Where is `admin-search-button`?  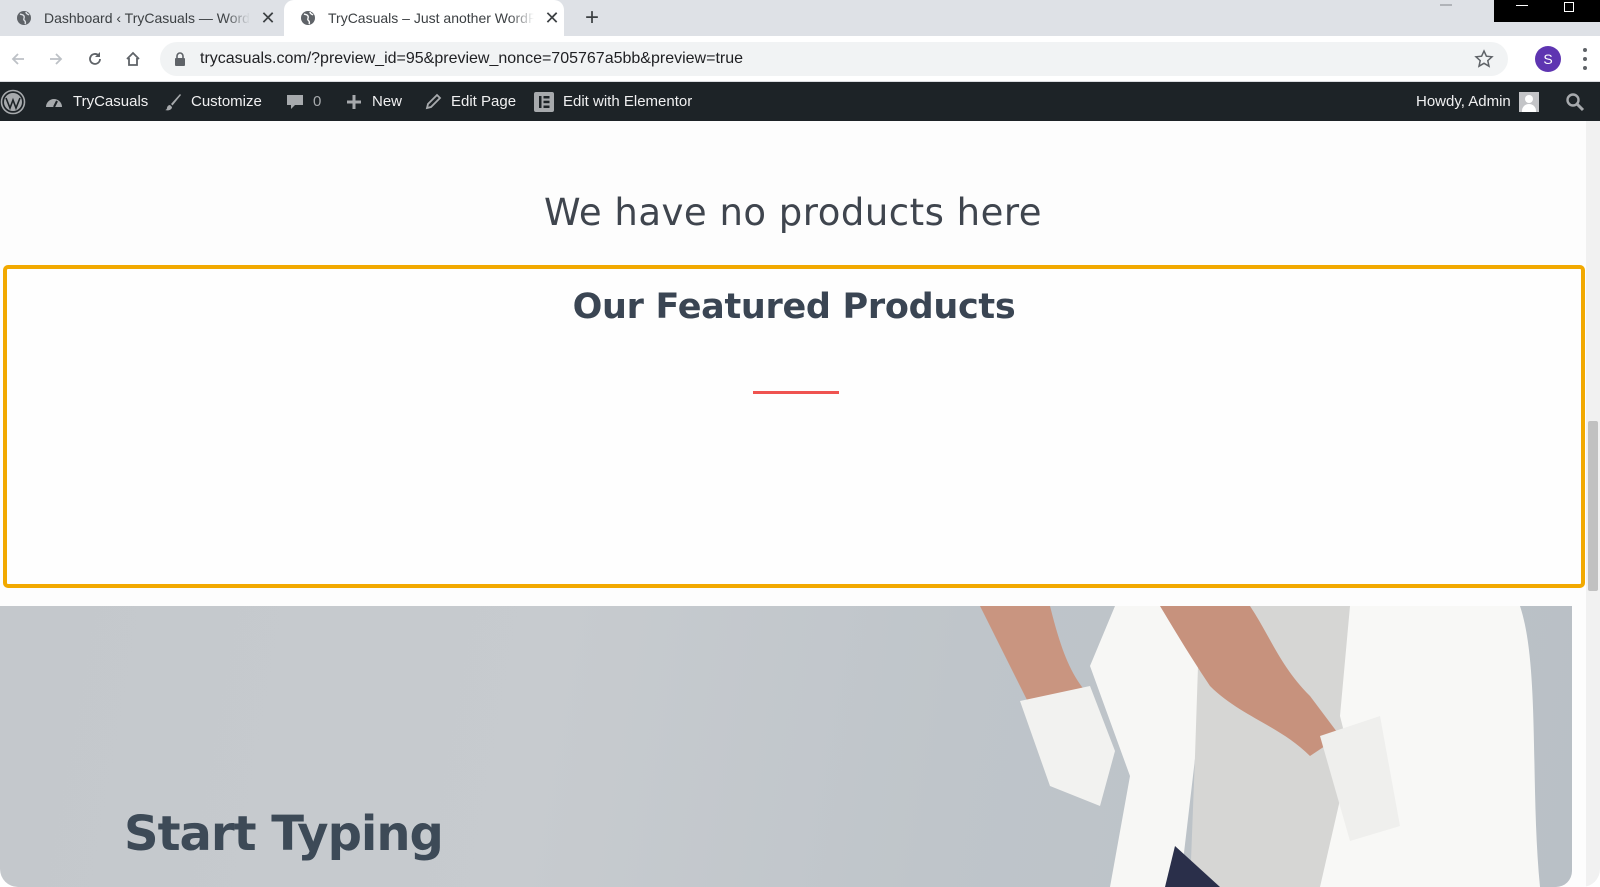
admin-search-button is located at coordinates (1575, 101).